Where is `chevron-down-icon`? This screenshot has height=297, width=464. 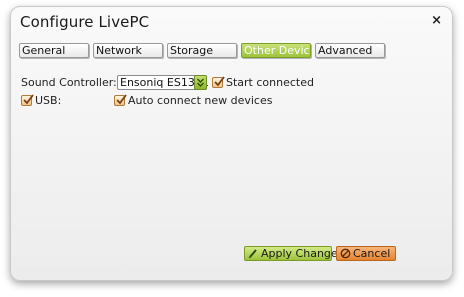 chevron-down-icon is located at coordinates (200, 82).